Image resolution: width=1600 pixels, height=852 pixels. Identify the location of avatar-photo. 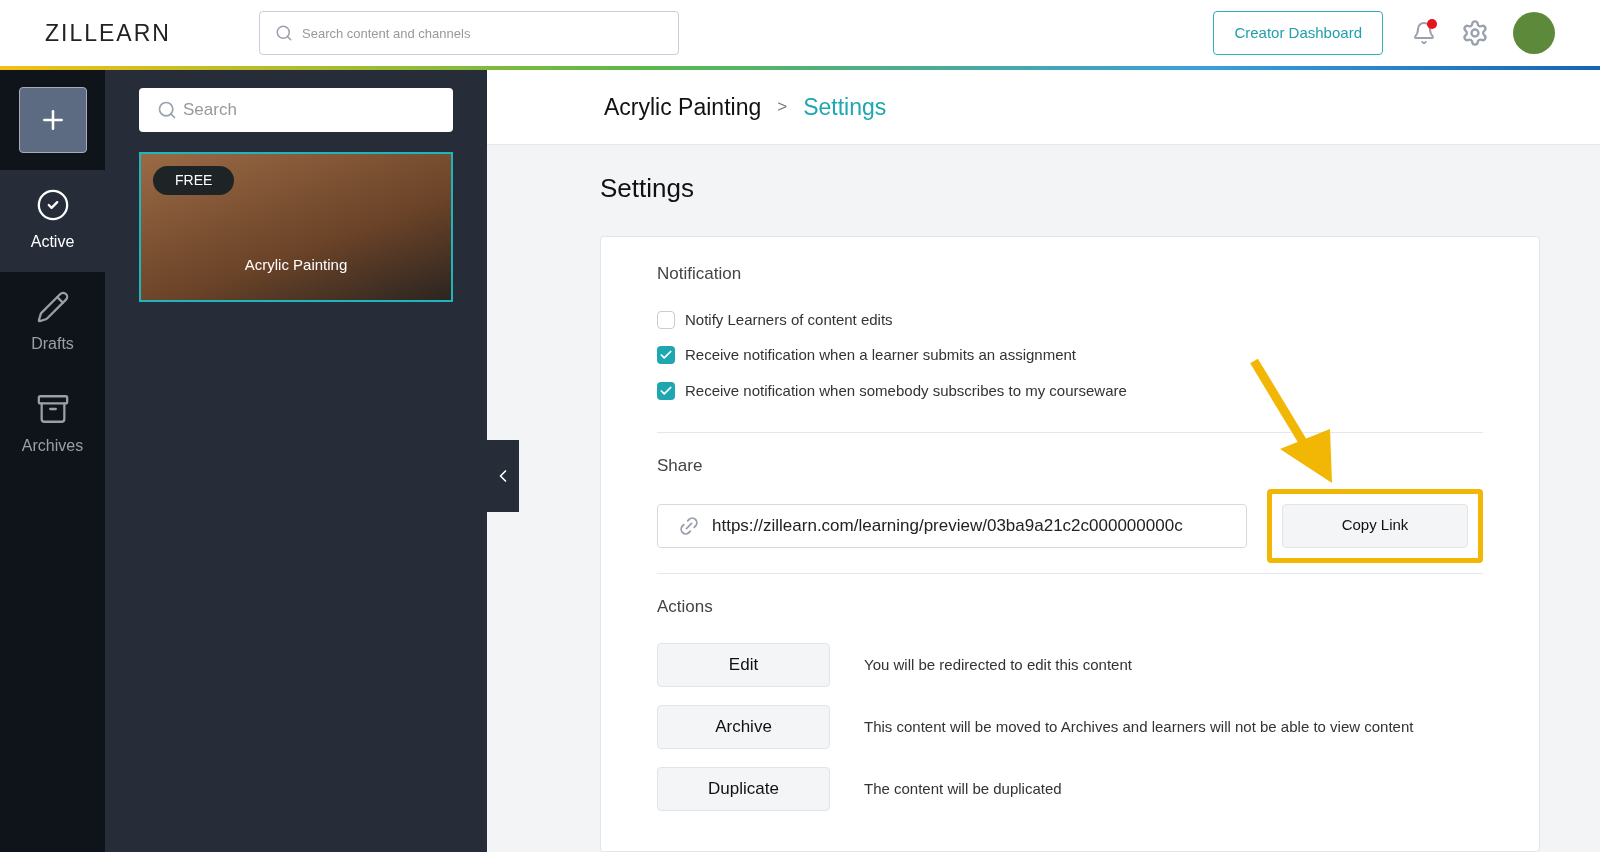
(1534, 33).